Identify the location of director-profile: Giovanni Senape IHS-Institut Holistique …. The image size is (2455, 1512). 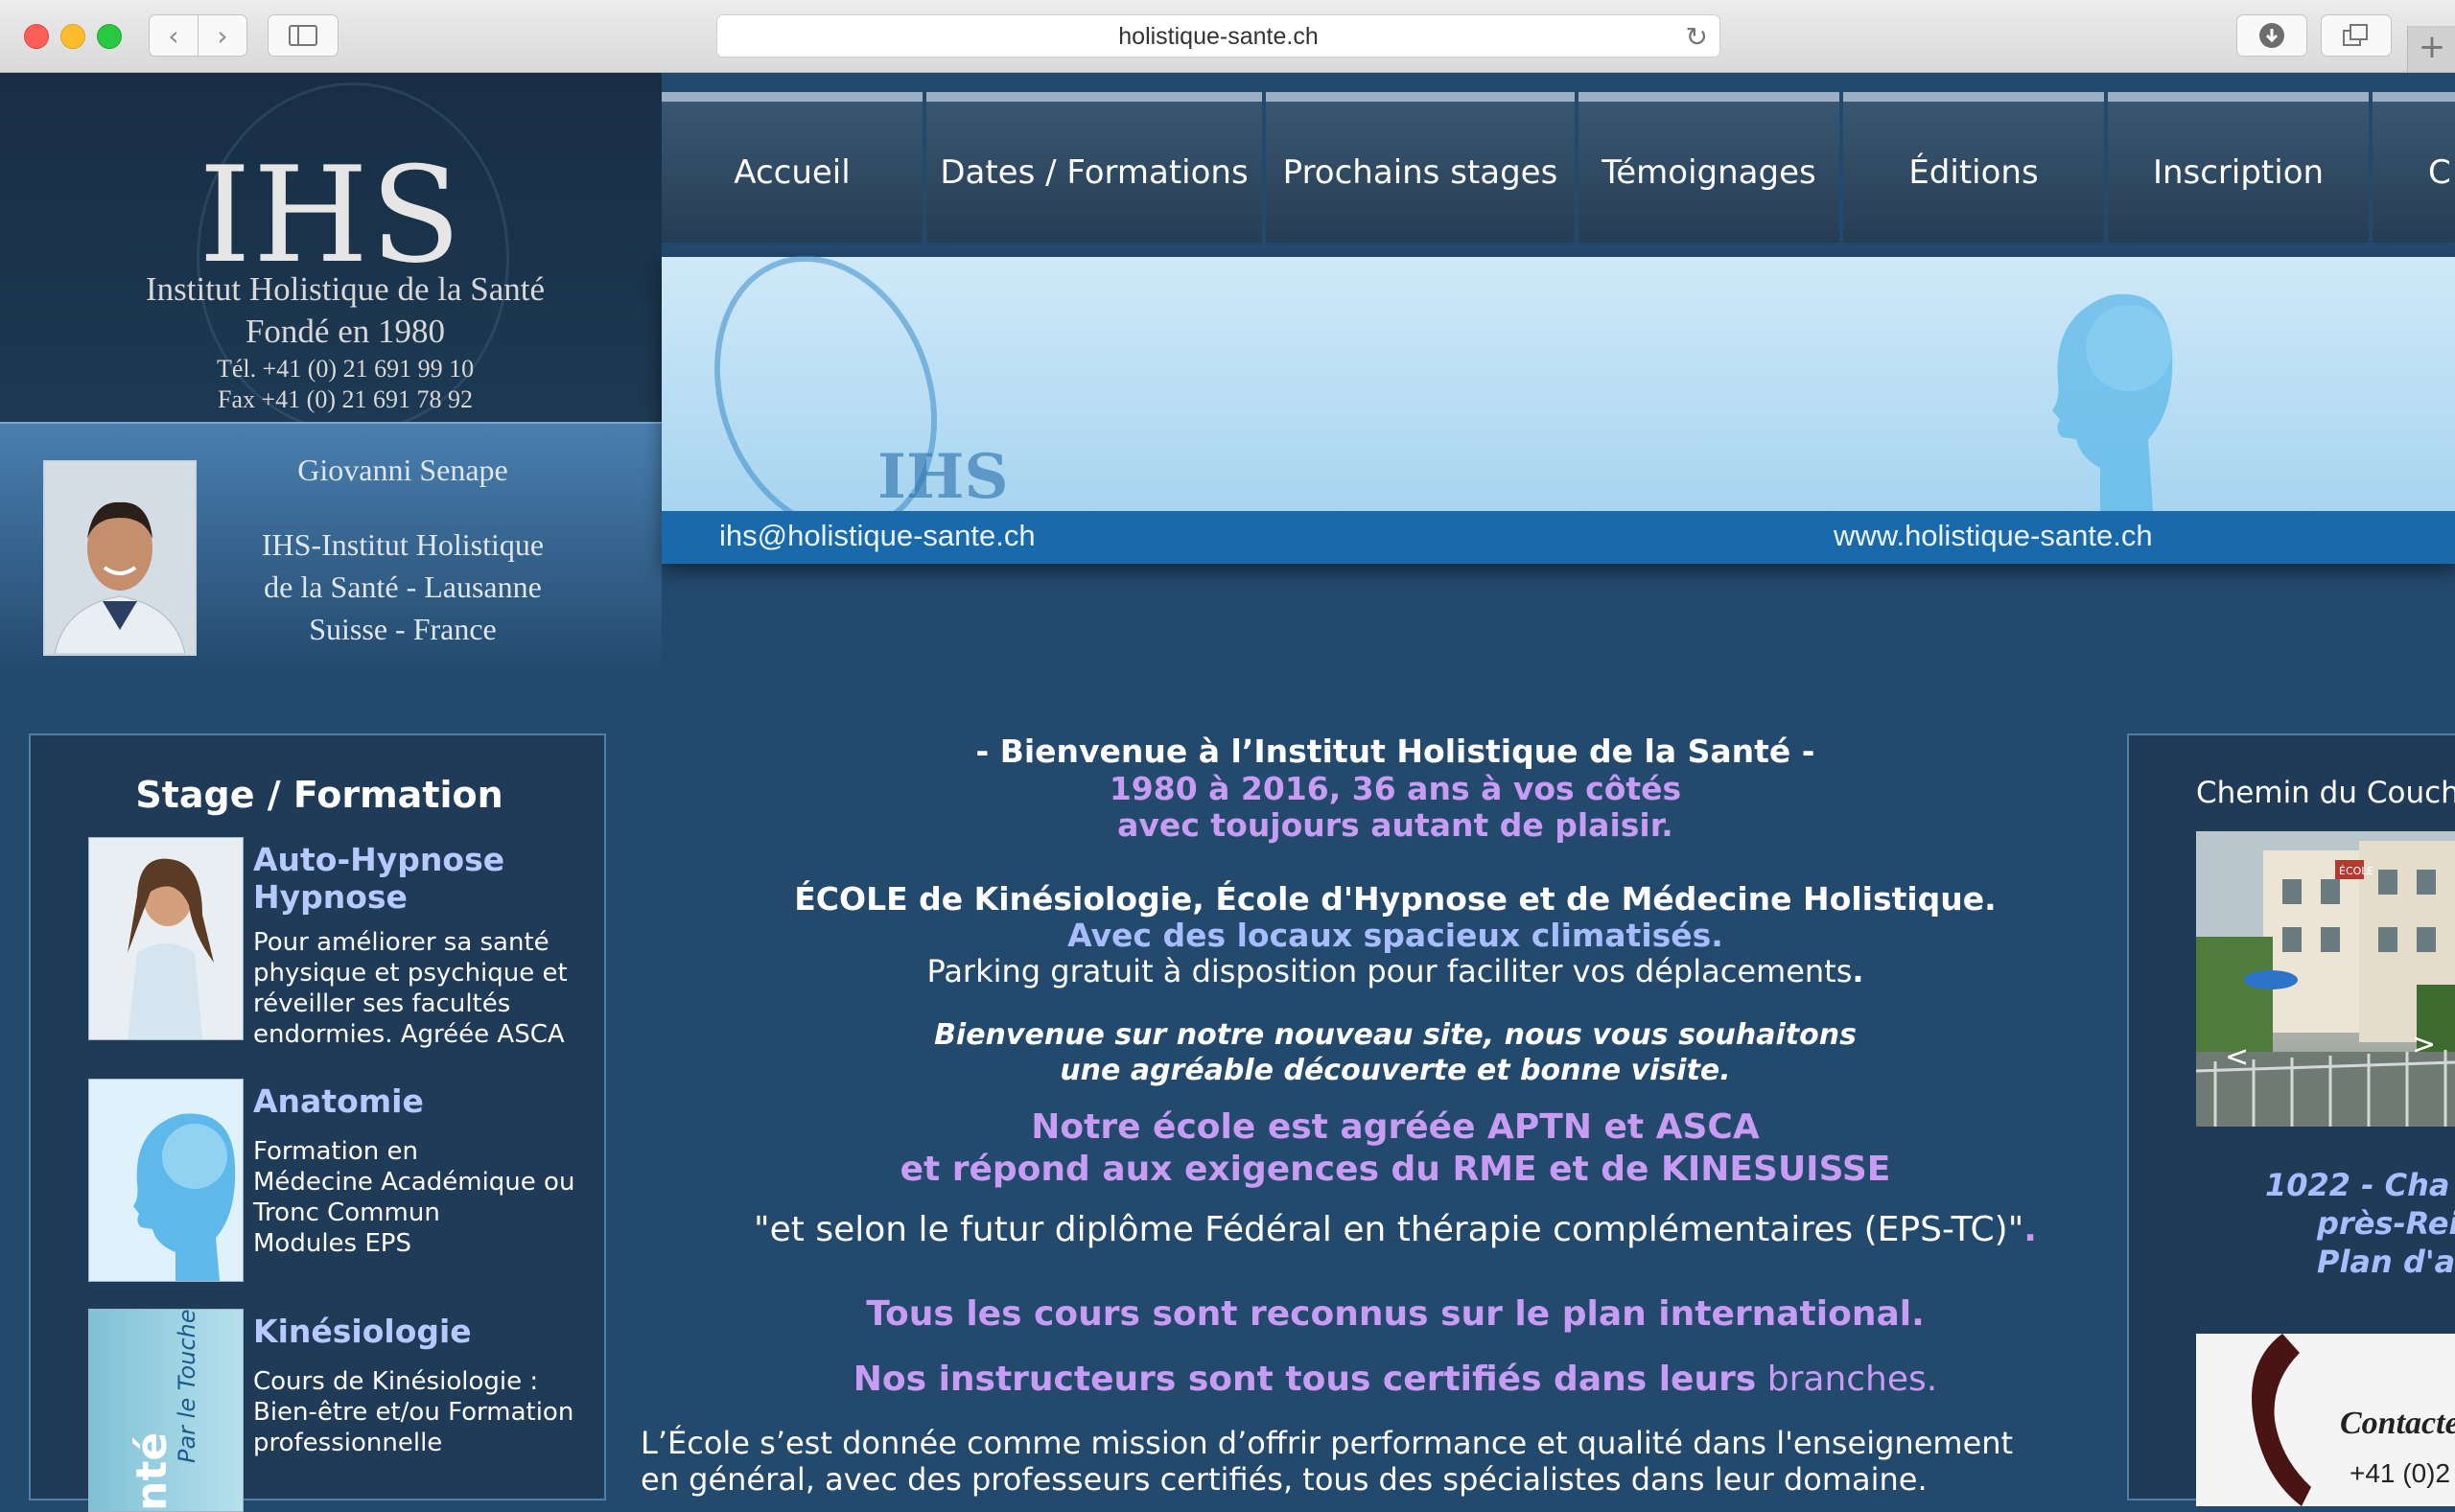
(331, 547).